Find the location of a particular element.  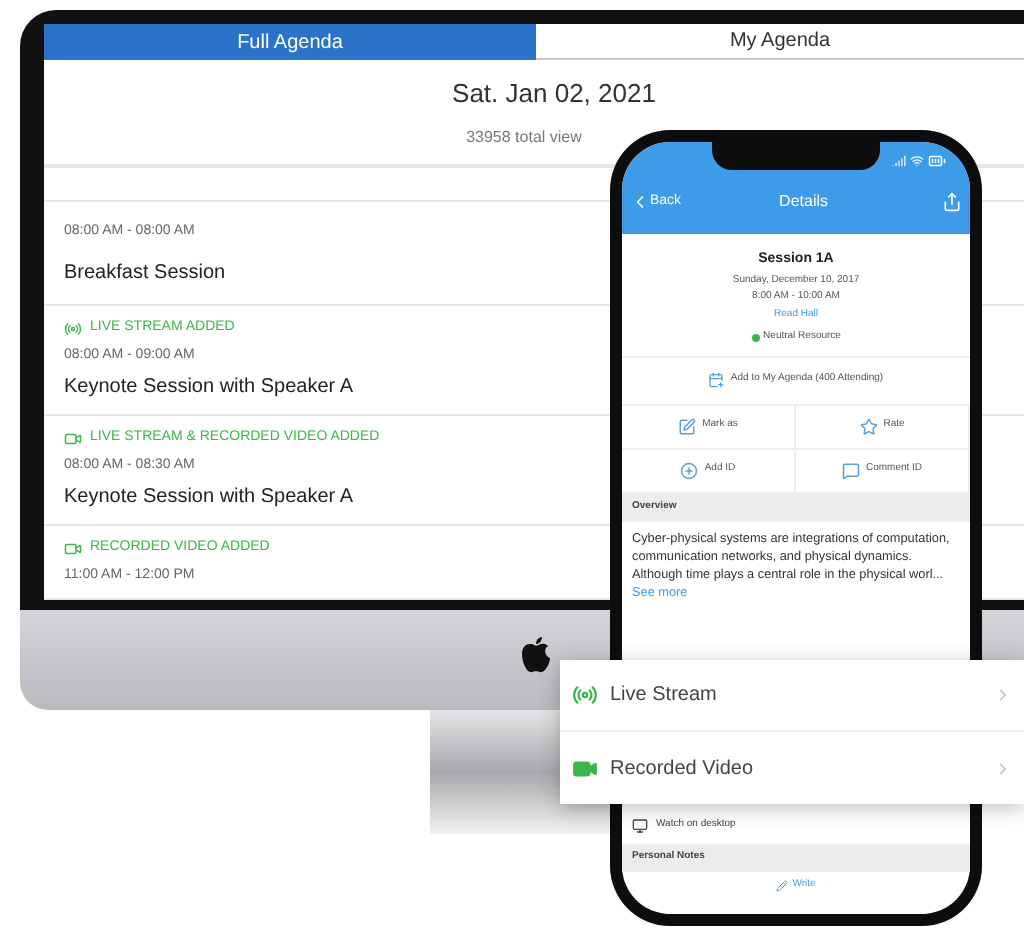

share-icon is located at coordinates (951, 202).